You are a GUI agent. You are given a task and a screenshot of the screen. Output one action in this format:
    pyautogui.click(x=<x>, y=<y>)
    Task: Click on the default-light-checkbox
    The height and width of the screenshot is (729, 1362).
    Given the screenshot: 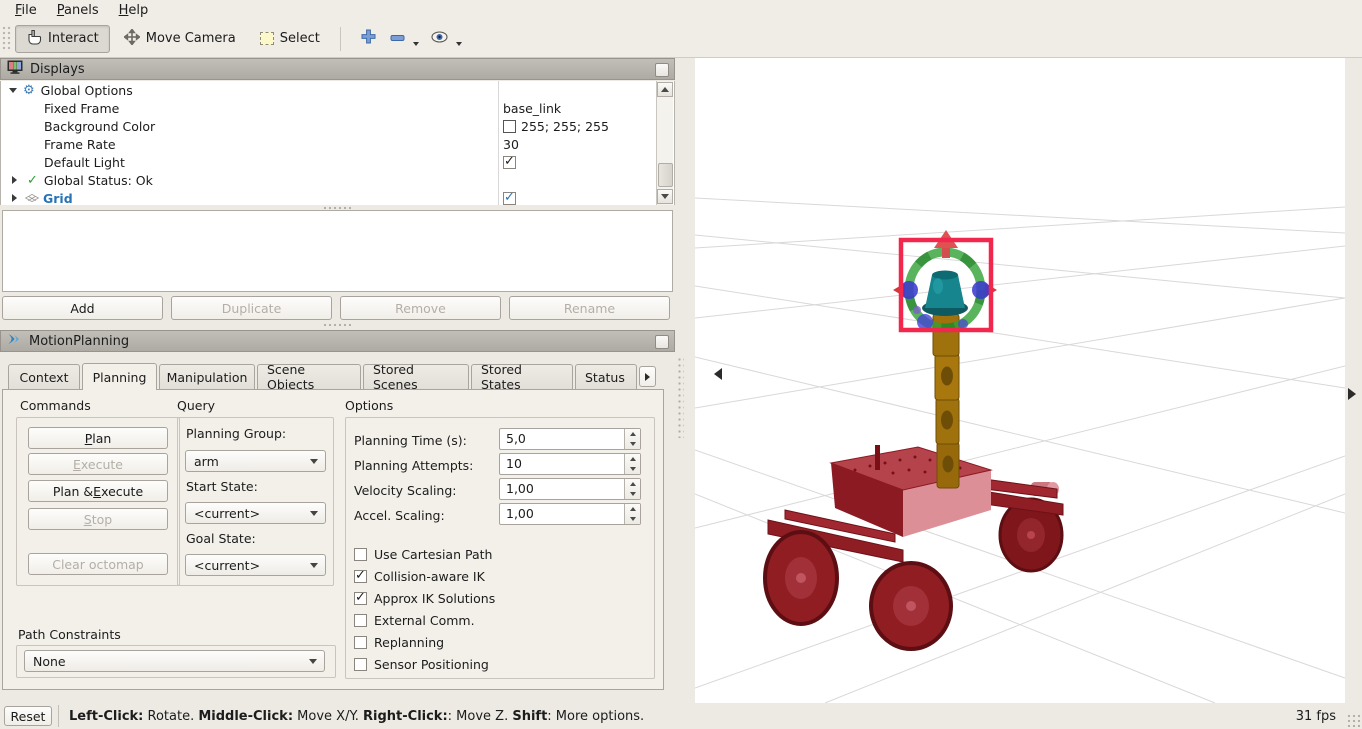 What is the action you would take?
    pyautogui.click(x=509, y=161)
    